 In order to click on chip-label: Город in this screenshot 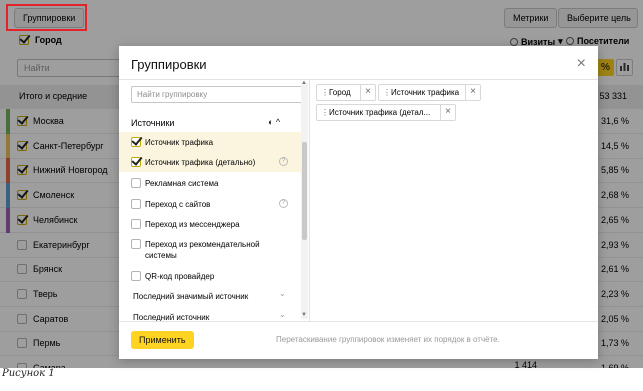, I will do `click(340, 92)`.